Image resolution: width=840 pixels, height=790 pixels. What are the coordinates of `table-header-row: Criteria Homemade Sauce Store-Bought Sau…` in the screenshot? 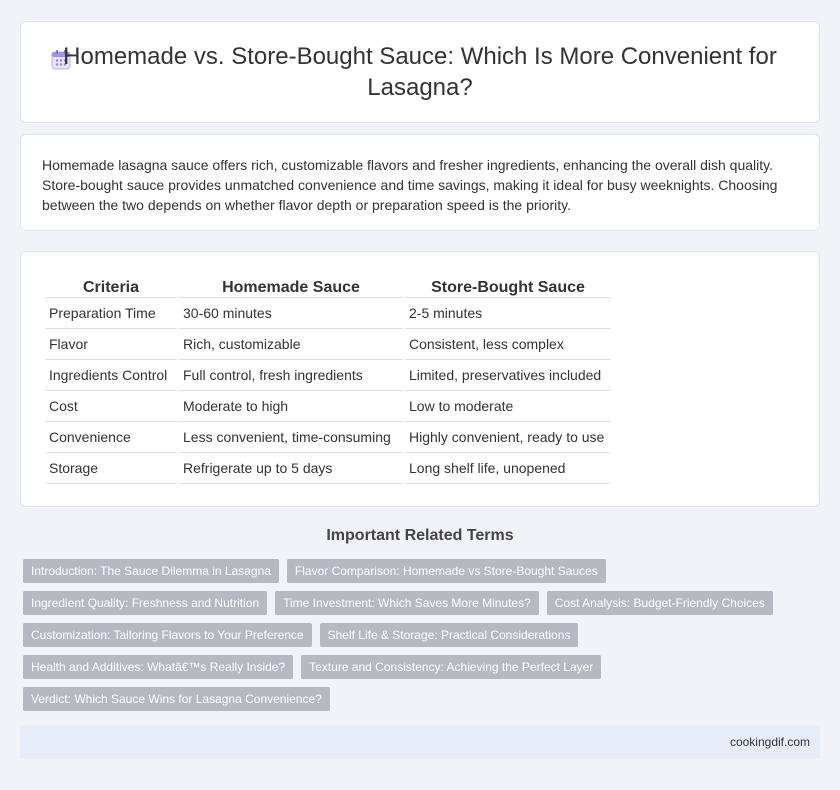 It's located at (328, 286).